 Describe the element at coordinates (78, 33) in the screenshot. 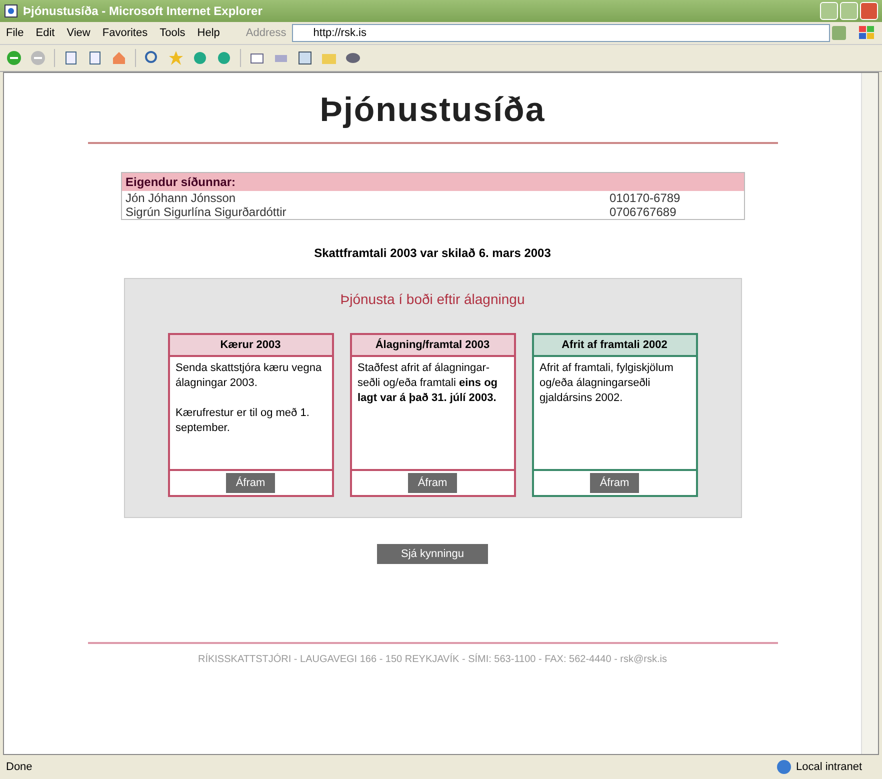

I see `menu-item: View` at that location.